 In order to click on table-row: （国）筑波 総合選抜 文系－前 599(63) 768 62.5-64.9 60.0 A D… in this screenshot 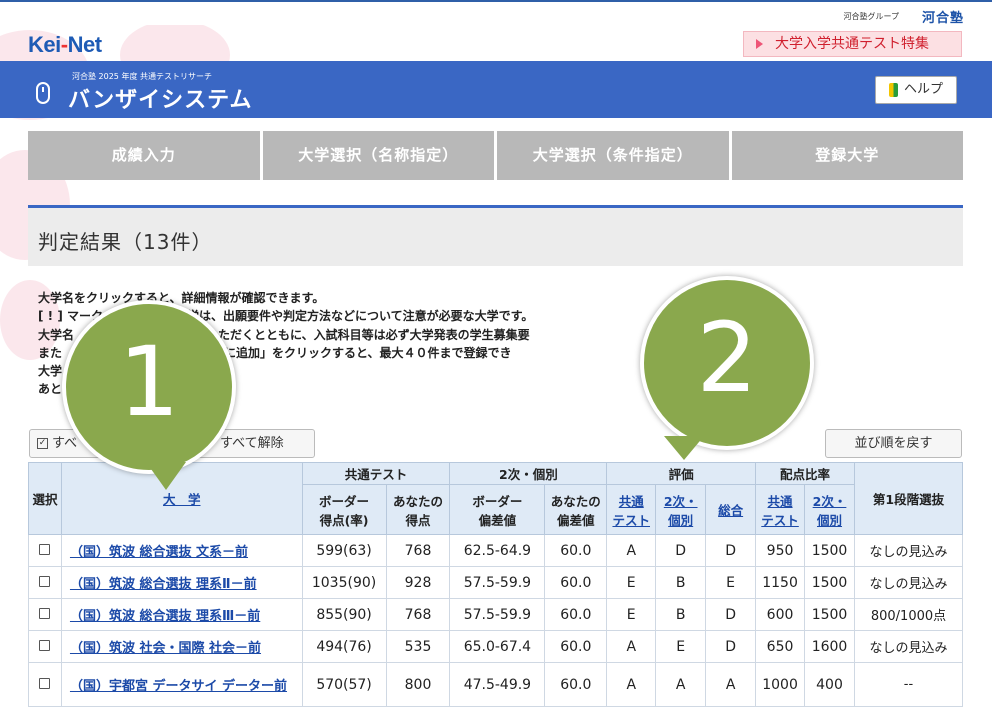, I will do `click(495, 550)`.